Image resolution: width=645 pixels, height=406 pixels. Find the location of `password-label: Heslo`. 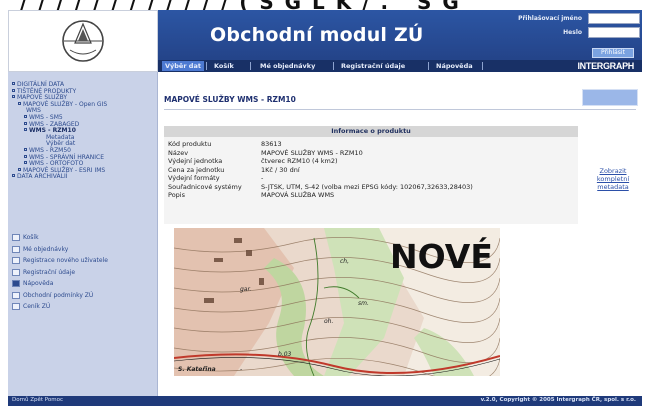

password-label: Heslo is located at coordinates (572, 32).